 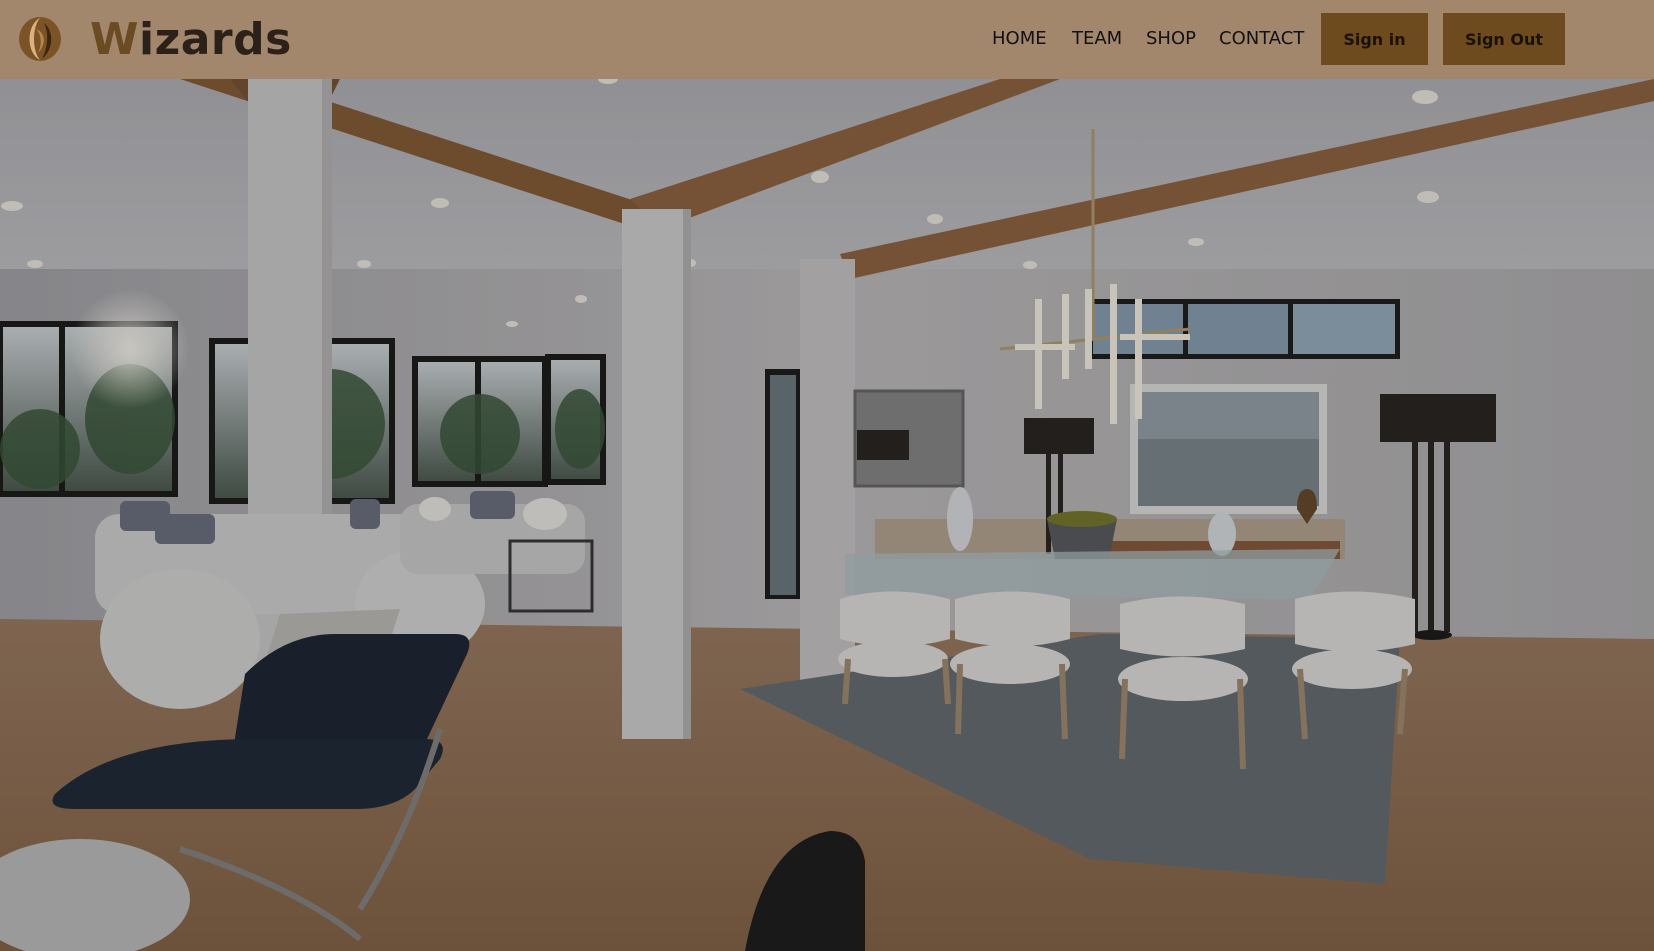 What do you see at coordinates (1504, 39) in the screenshot?
I see `sign-out-button: Sign Out` at bounding box center [1504, 39].